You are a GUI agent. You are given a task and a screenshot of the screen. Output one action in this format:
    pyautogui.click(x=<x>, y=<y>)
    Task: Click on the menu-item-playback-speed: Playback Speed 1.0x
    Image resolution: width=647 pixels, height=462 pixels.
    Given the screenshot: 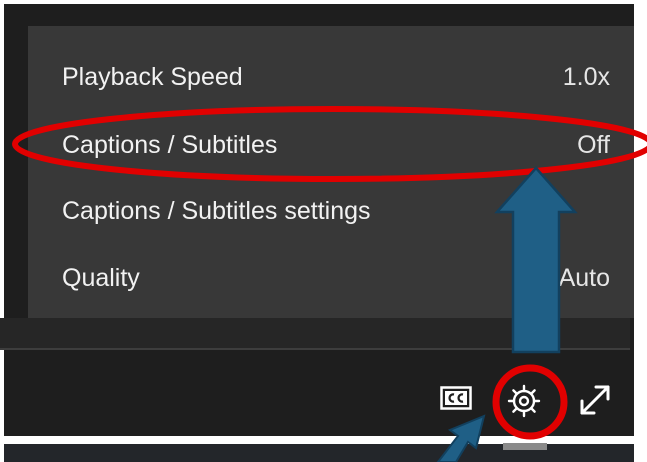 What is the action you would take?
    pyautogui.click(x=331, y=76)
    